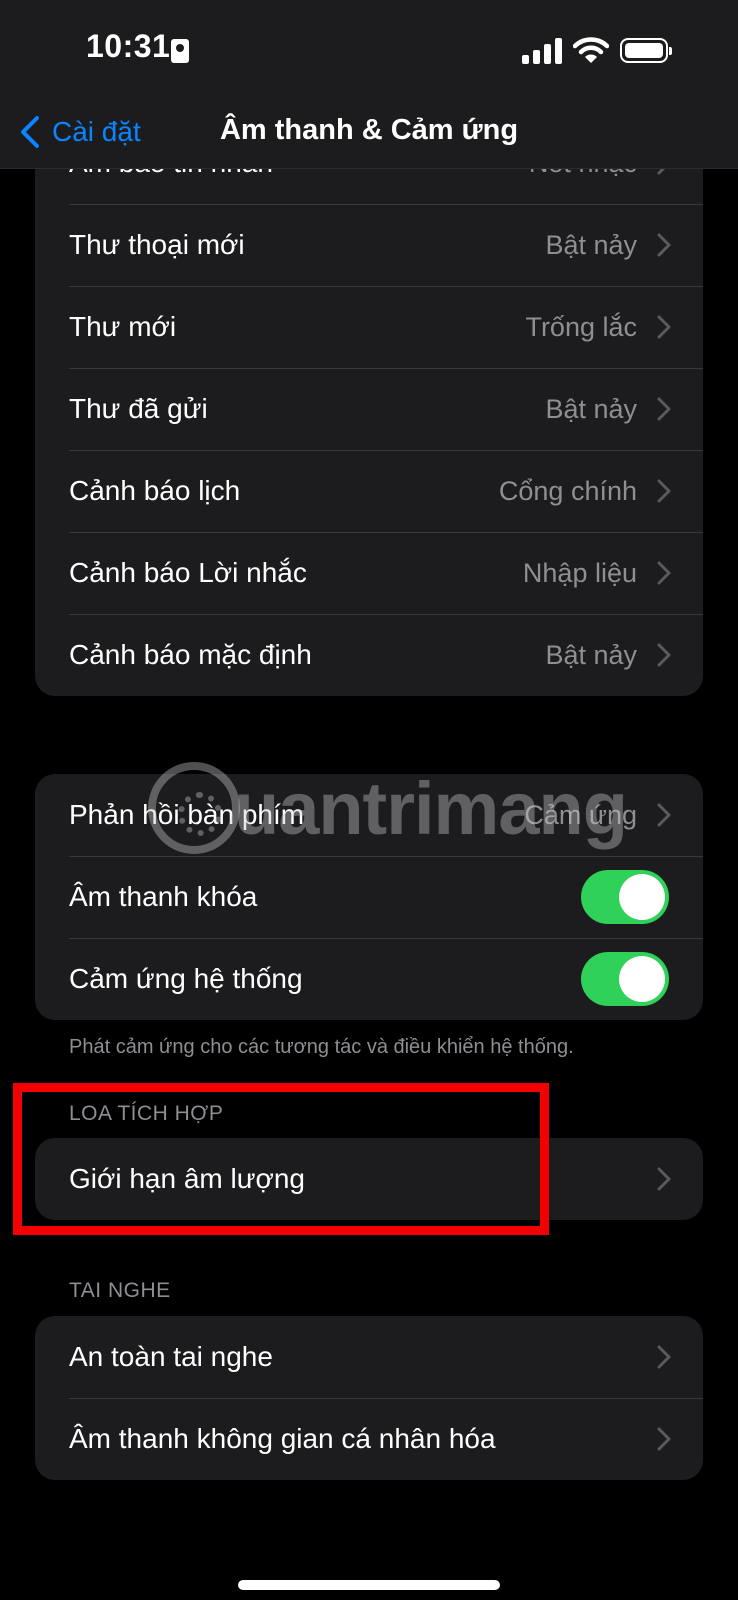  What do you see at coordinates (579, 572) in the screenshot?
I see `row-value: Nhập liệu` at bounding box center [579, 572].